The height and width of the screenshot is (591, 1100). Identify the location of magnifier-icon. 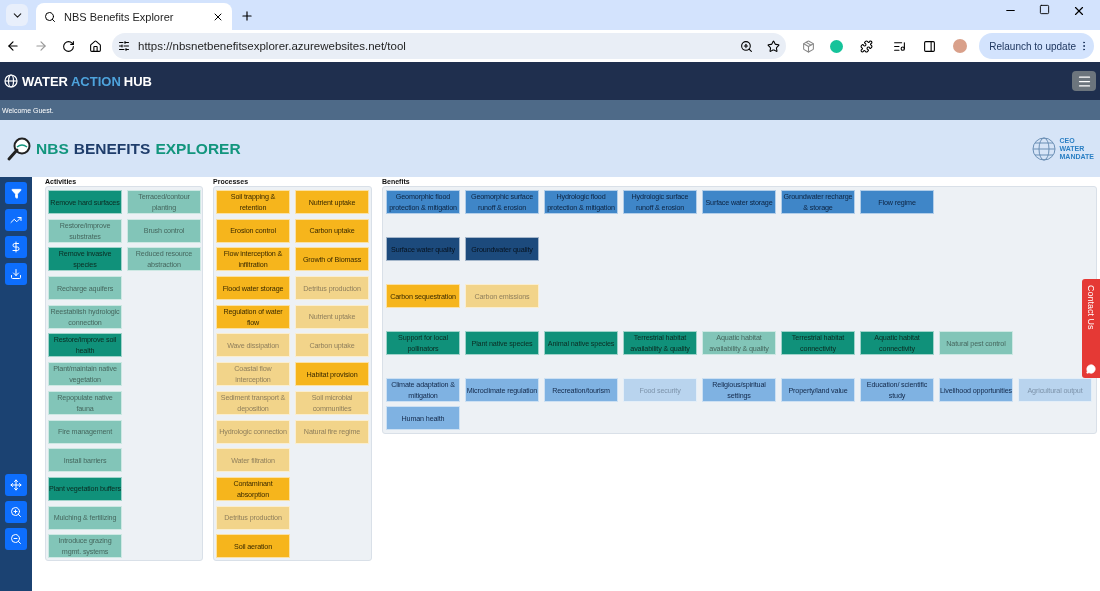
(19, 148).